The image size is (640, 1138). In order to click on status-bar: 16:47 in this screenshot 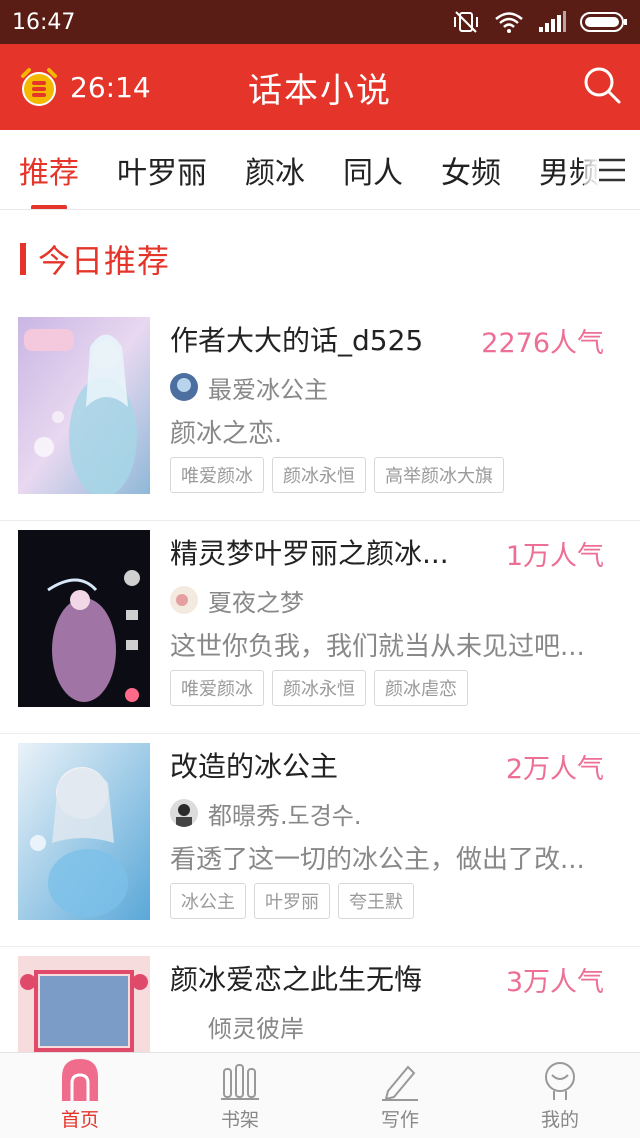, I will do `click(320, 22)`.